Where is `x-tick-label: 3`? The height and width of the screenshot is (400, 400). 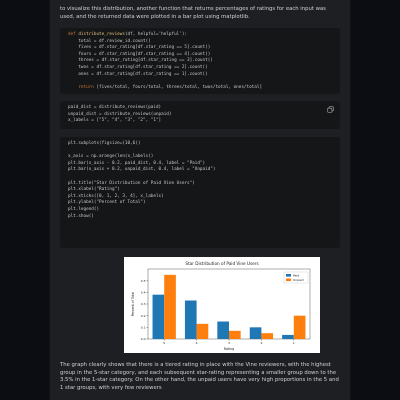 x-tick-label: 3 is located at coordinates (229, 343).